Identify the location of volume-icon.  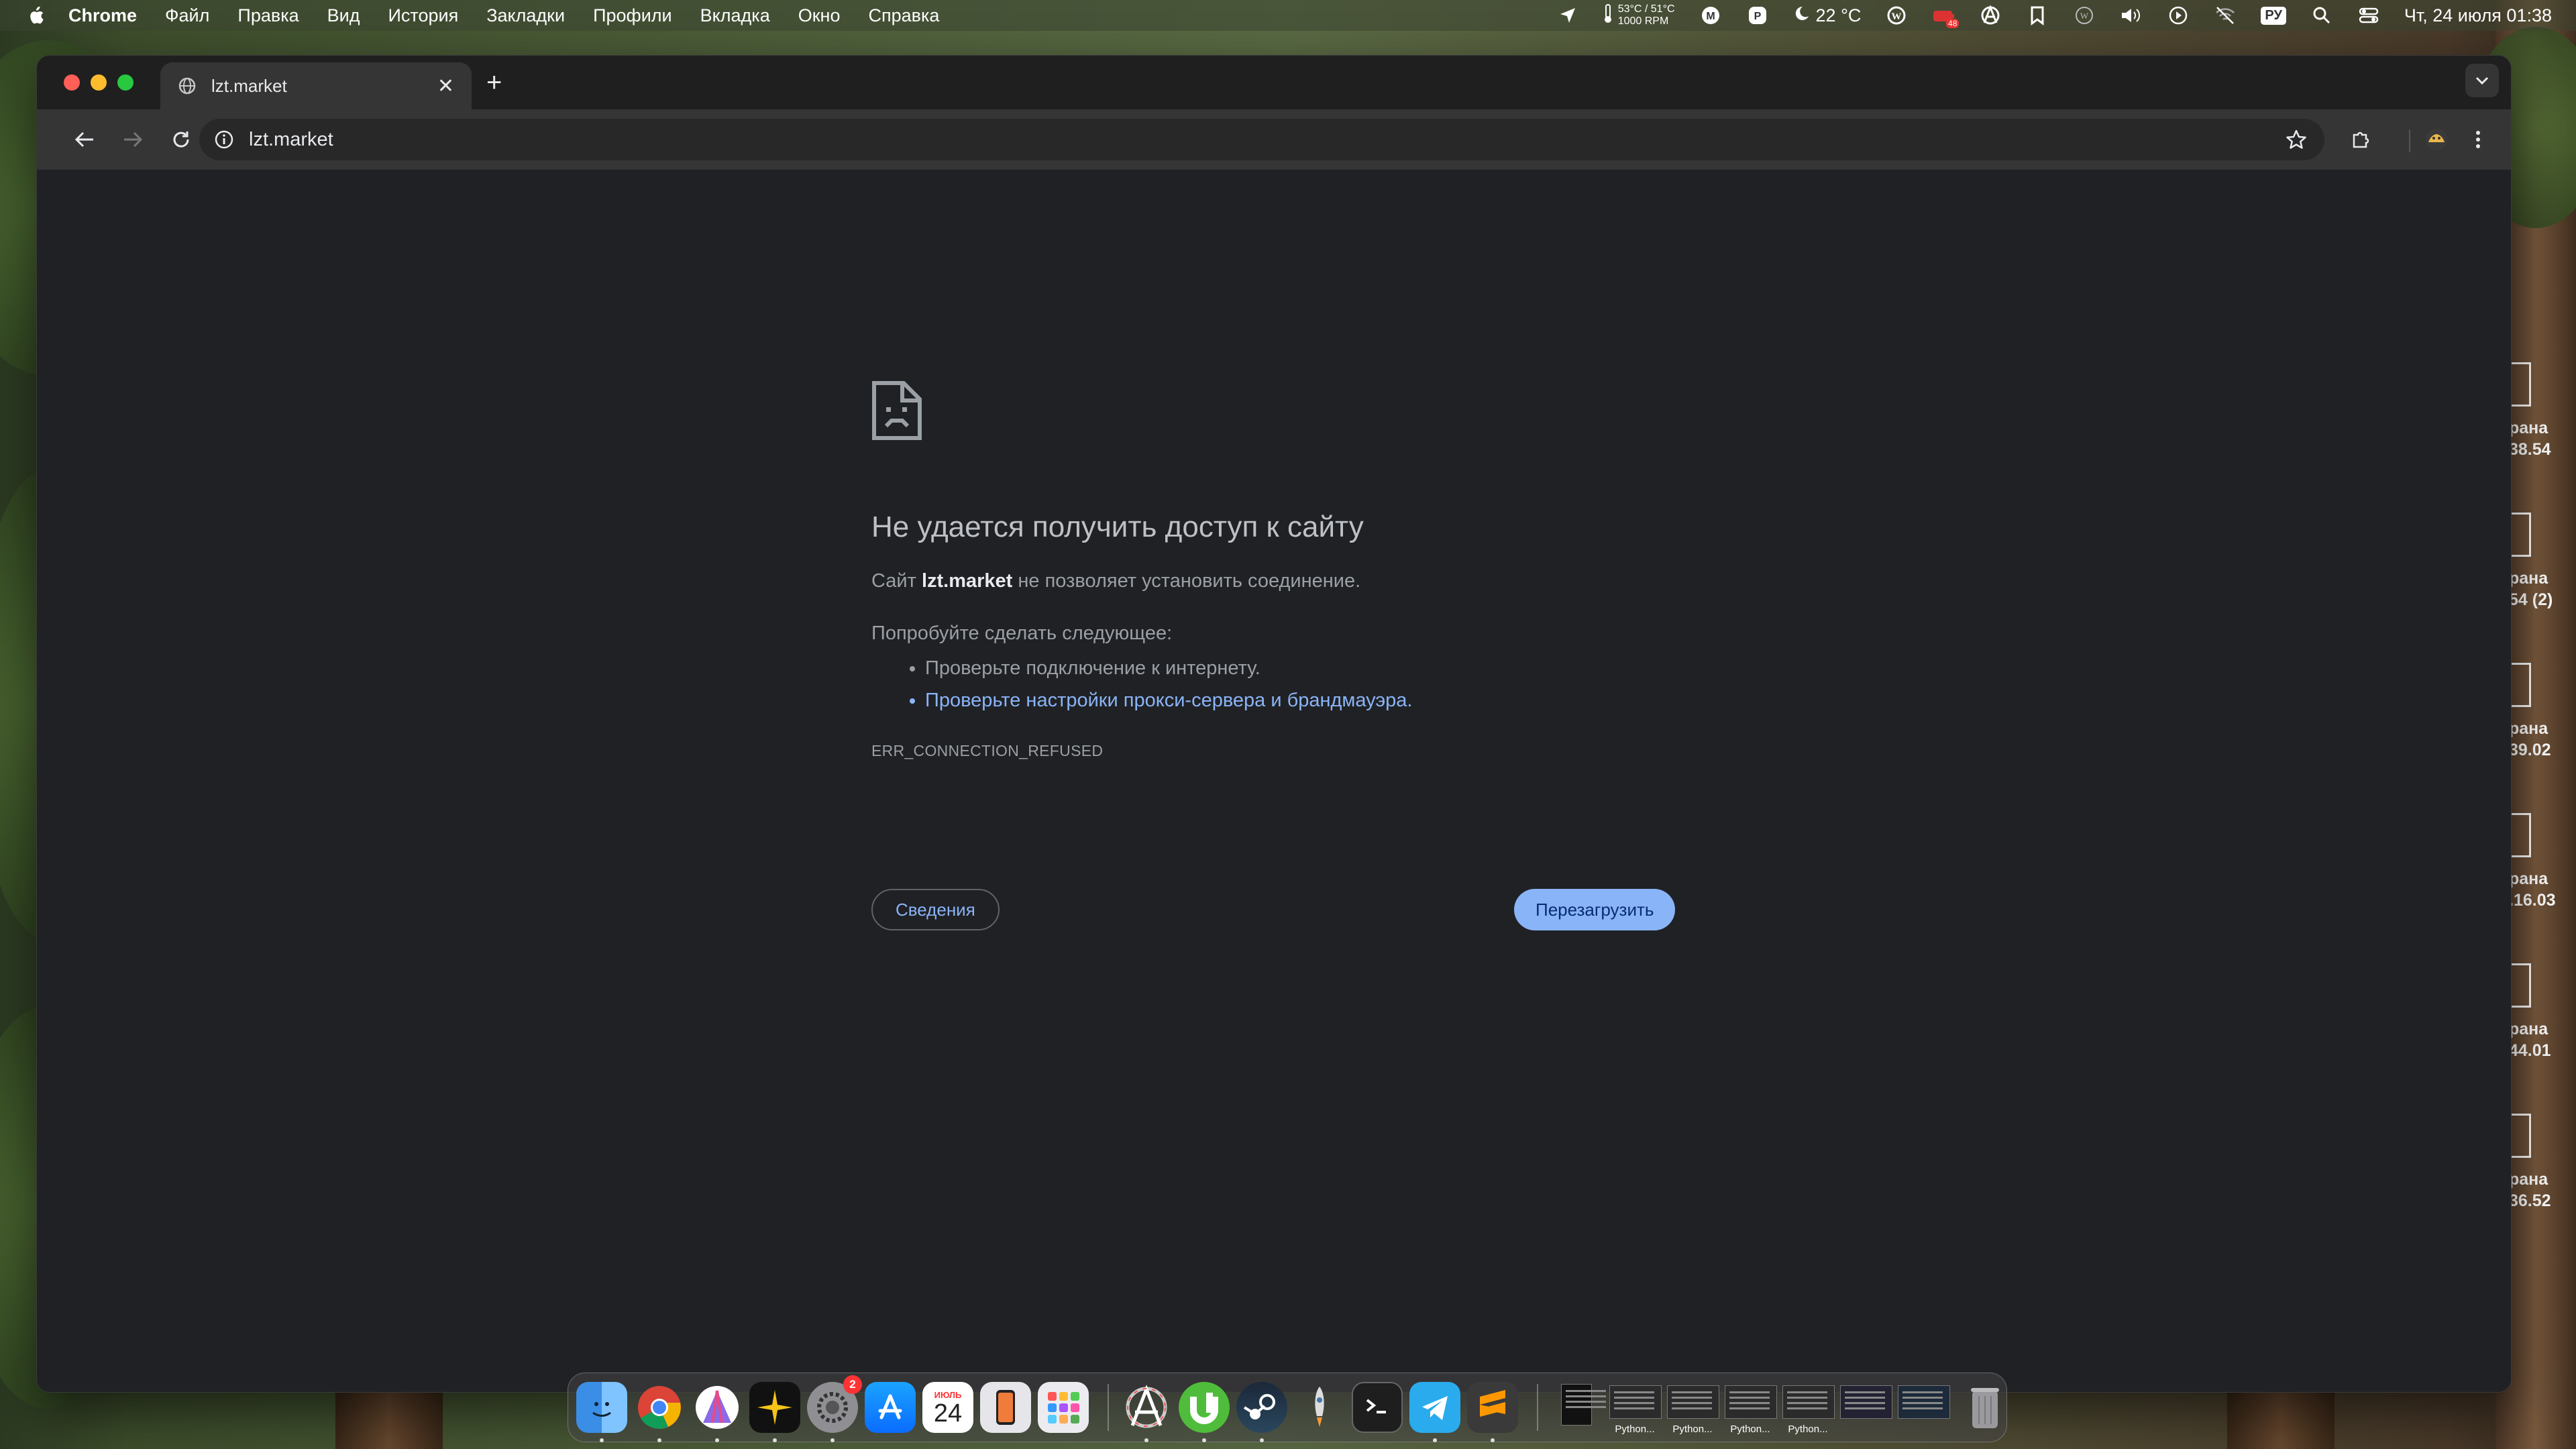
(2131, 15).